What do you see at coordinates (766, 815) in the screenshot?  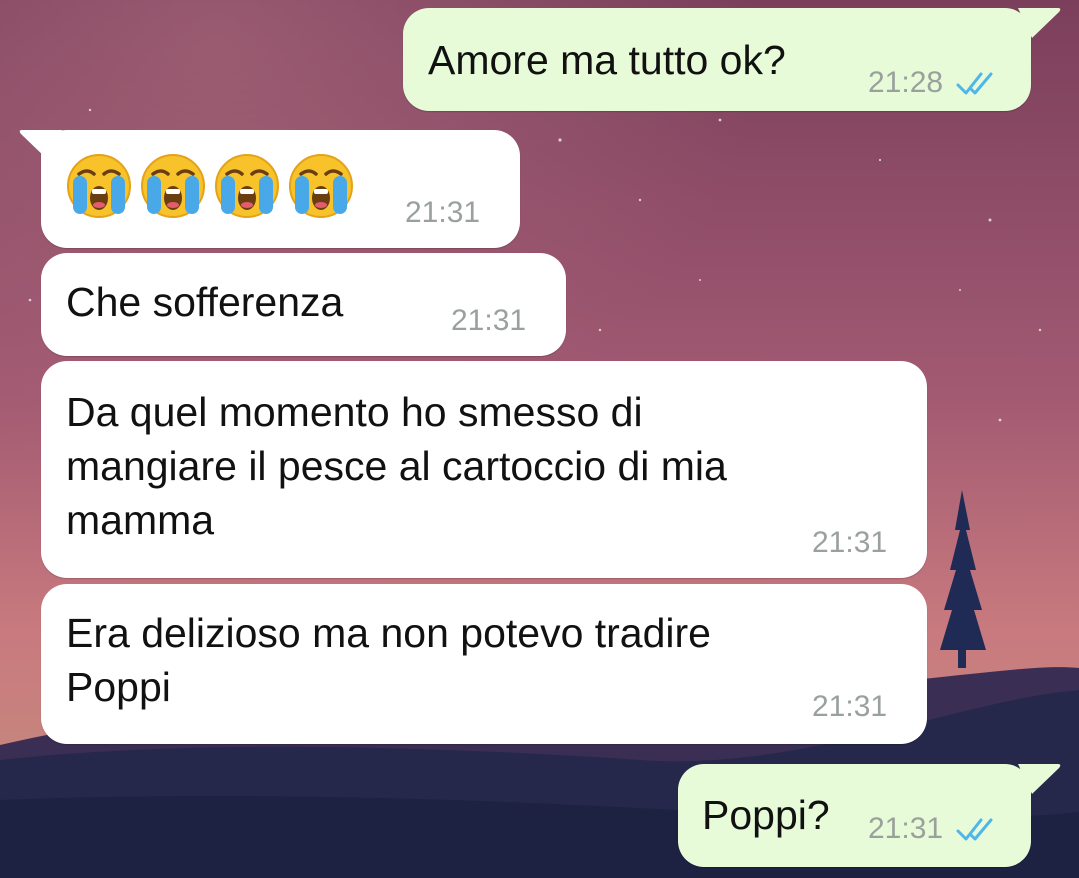 I see `message-text: Poppi?` at bounding box center [766, 815].